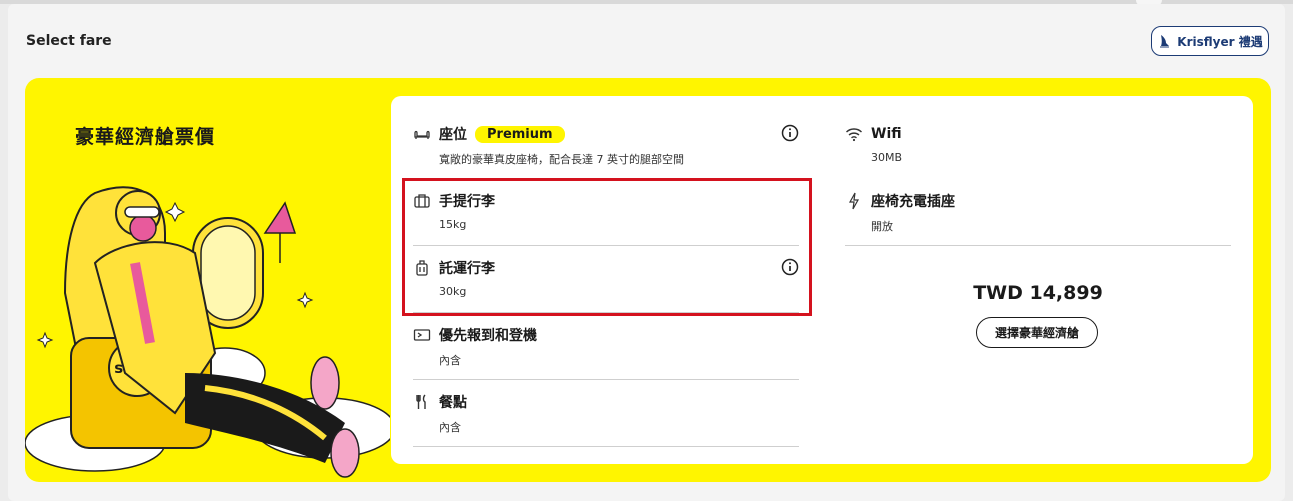 This screenshot has width=1293, height=501. I want to click on krisflyer-button: Krisflyer 禮遇, so click(1210, 41).